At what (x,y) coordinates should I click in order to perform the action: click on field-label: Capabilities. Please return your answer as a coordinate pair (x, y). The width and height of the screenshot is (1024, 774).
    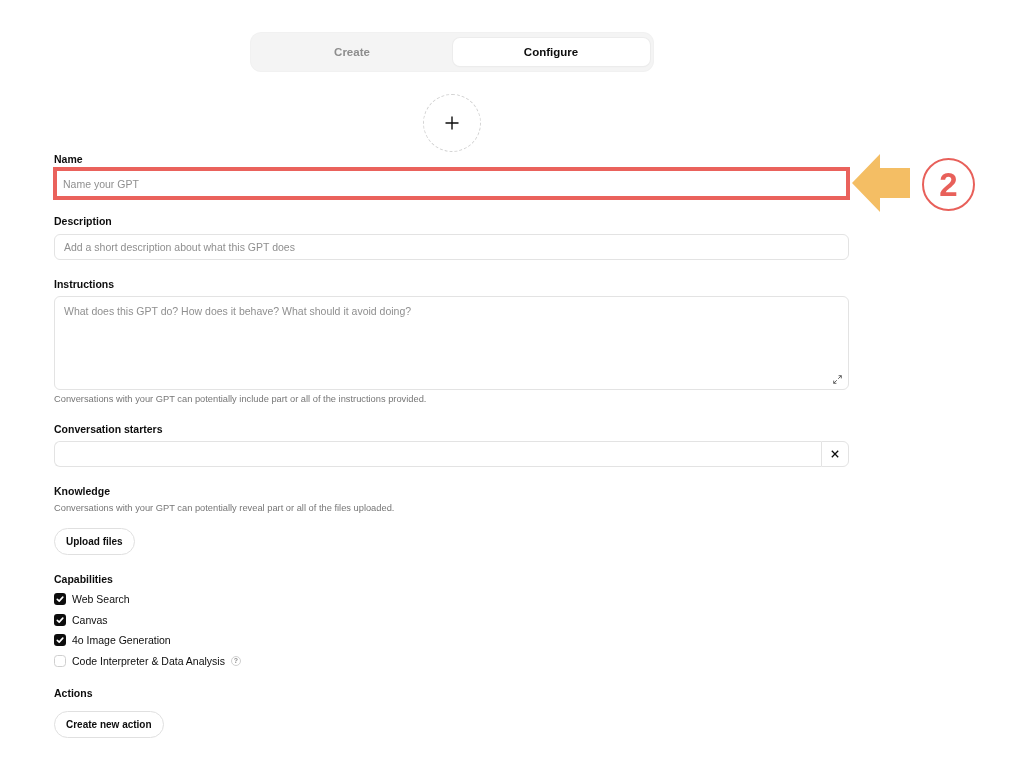
    Looking at the image, I should click on (84, 579).